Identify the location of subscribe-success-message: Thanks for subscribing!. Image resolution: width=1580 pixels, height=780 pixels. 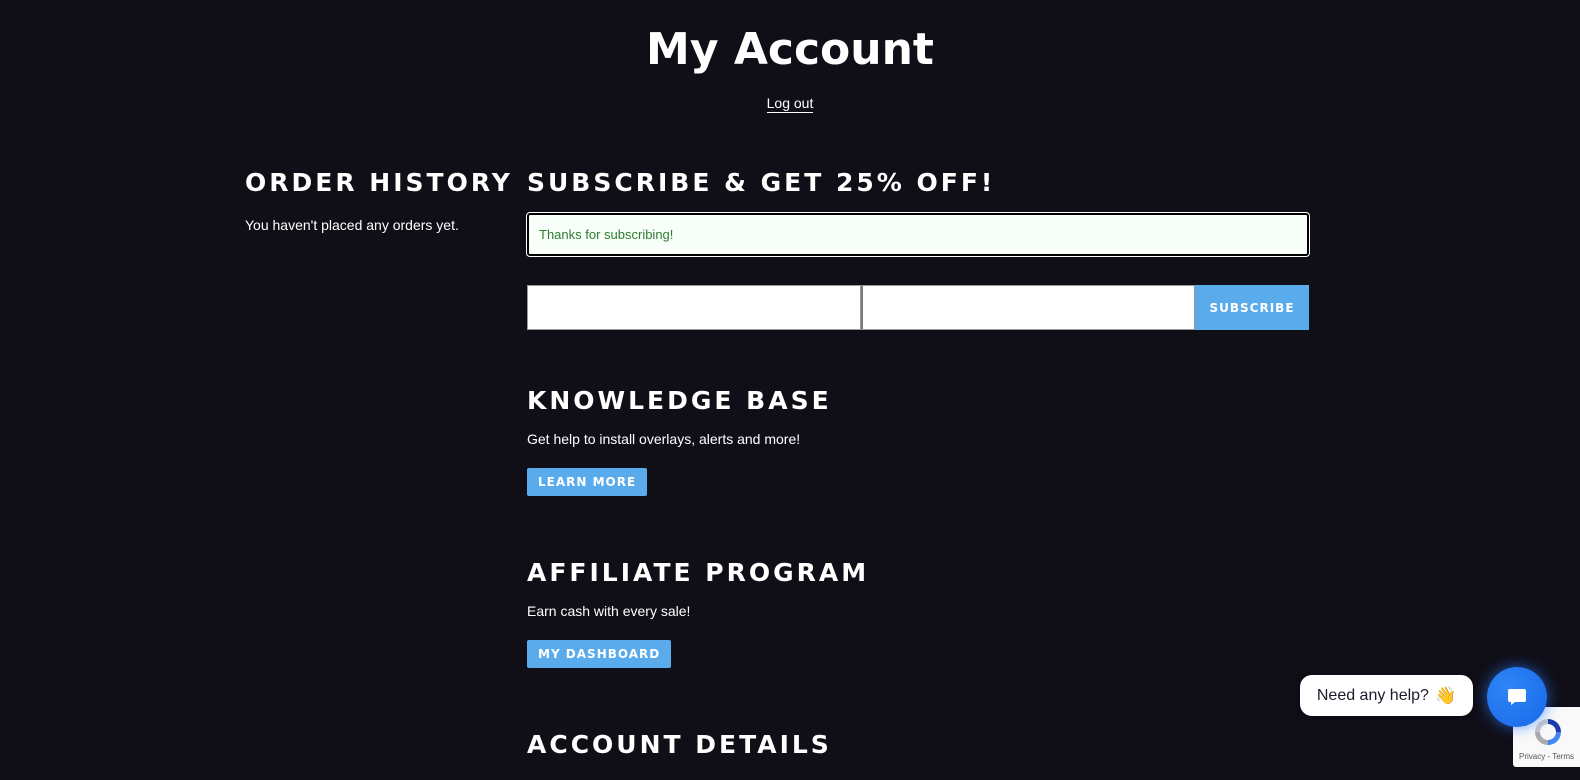
(918, 234).